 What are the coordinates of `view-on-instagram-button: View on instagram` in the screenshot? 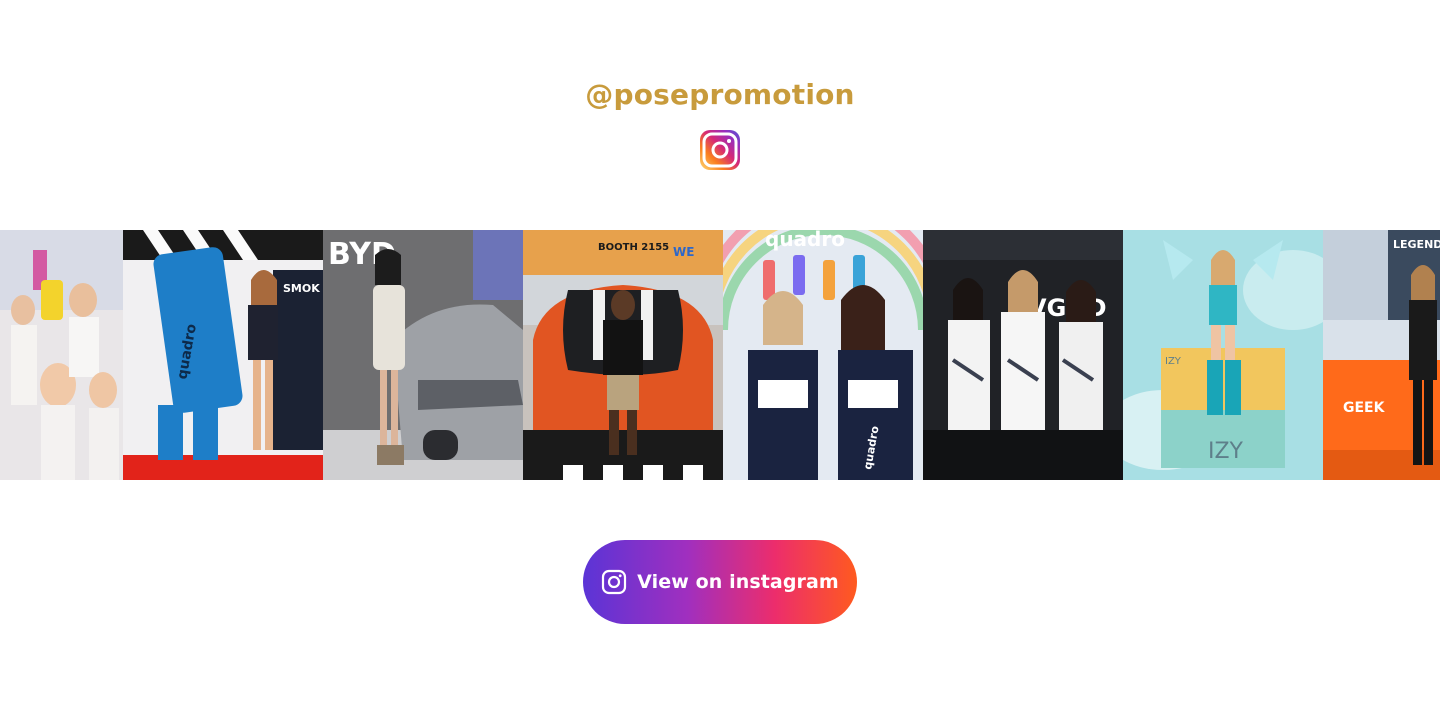 It's located at (720, 582).